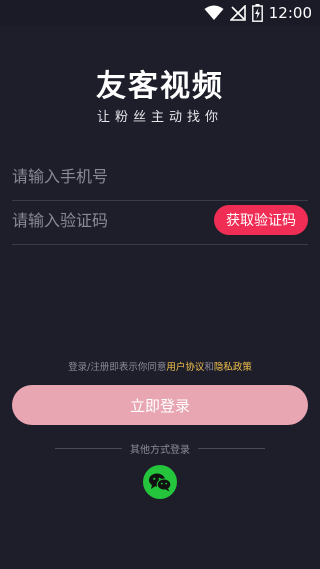 This screenshot has height=569, width=320. Describe the element at coordinates (290, 13) in the screenshot. I see `status-time: 12:00` at that location.